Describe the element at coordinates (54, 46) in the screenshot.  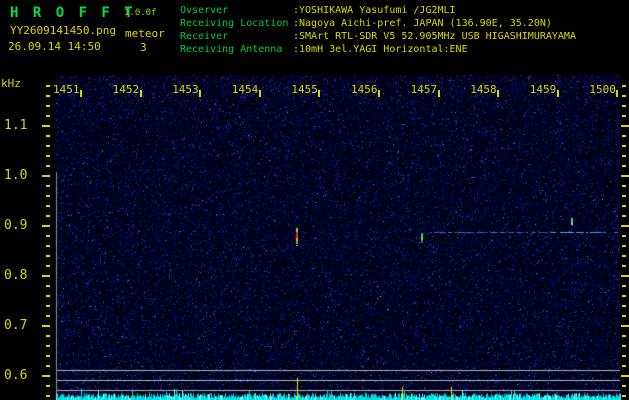
I see `datetime-label: 26.09.14 14:50` at that location.